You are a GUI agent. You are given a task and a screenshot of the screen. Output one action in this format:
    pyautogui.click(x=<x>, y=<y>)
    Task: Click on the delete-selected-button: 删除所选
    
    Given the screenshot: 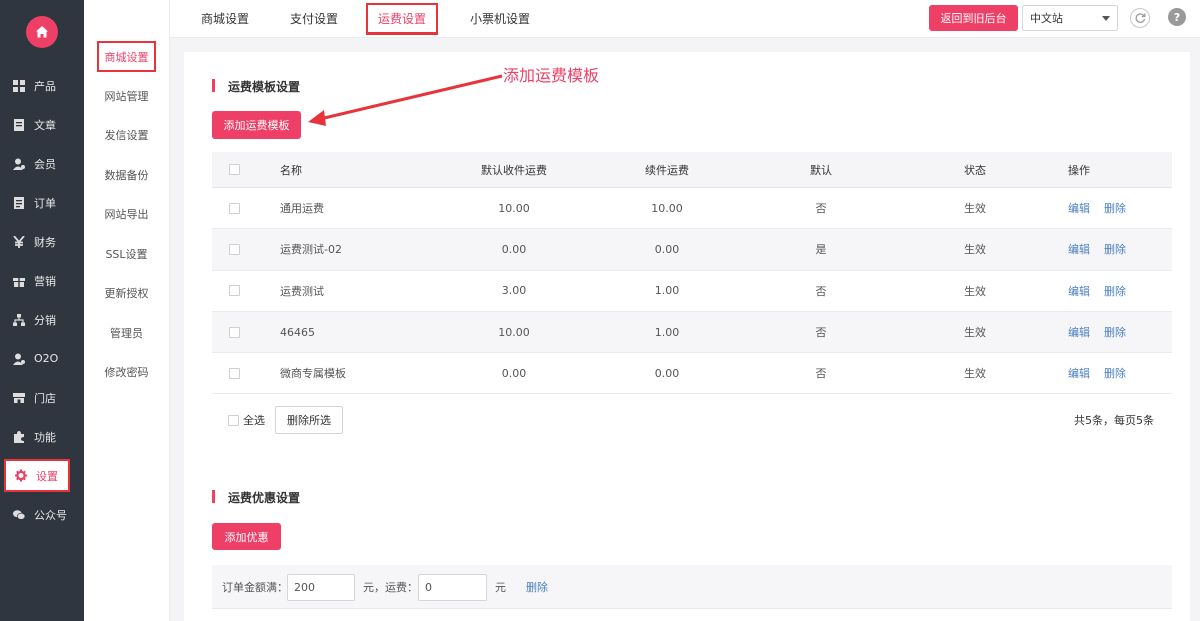 What is the action you would take?
    pyautogui.click(x=309, y=420)
    